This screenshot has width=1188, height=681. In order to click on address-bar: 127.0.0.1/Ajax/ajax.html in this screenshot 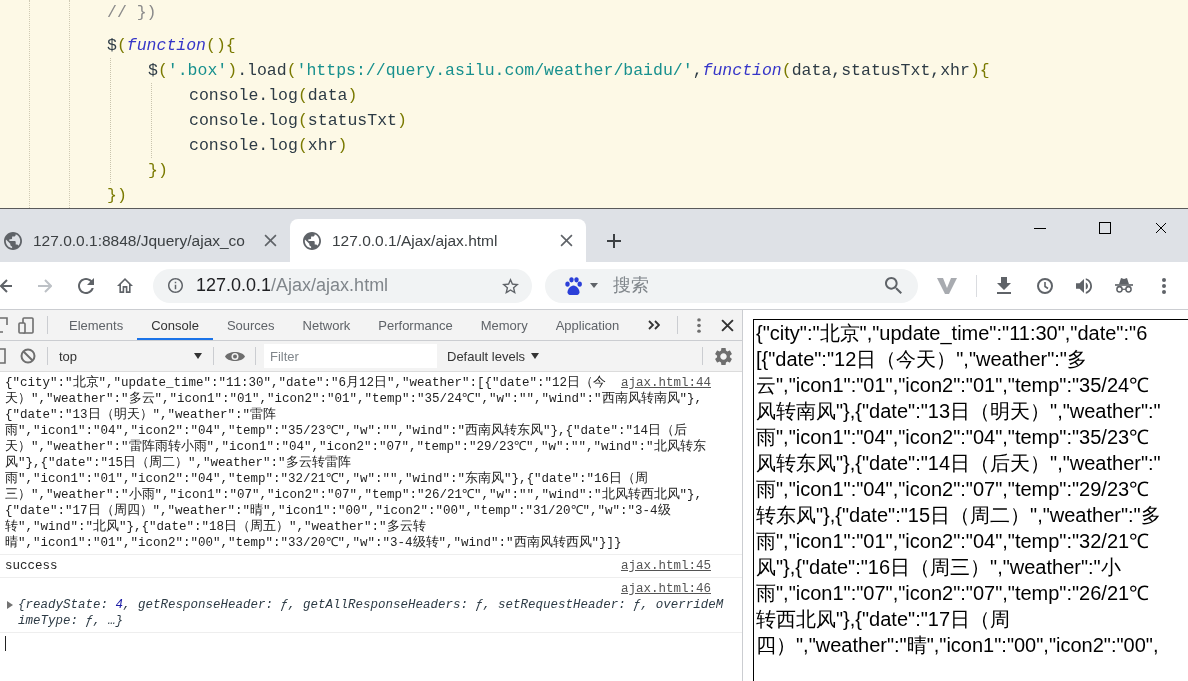, I will do `click(342, 285)`.